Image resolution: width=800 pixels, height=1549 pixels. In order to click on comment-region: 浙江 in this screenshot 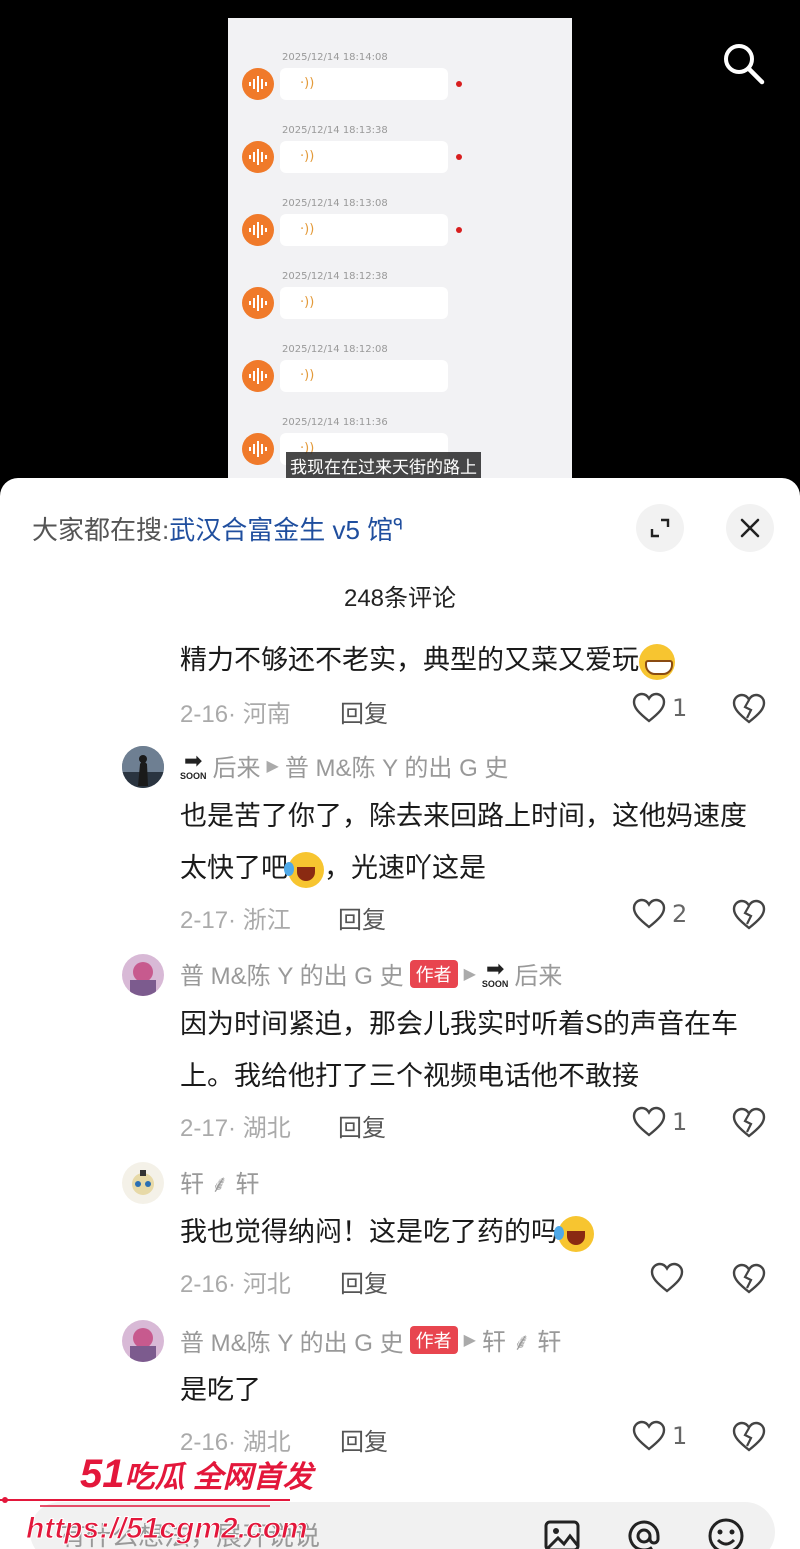, I will do `click(266, 920)`.